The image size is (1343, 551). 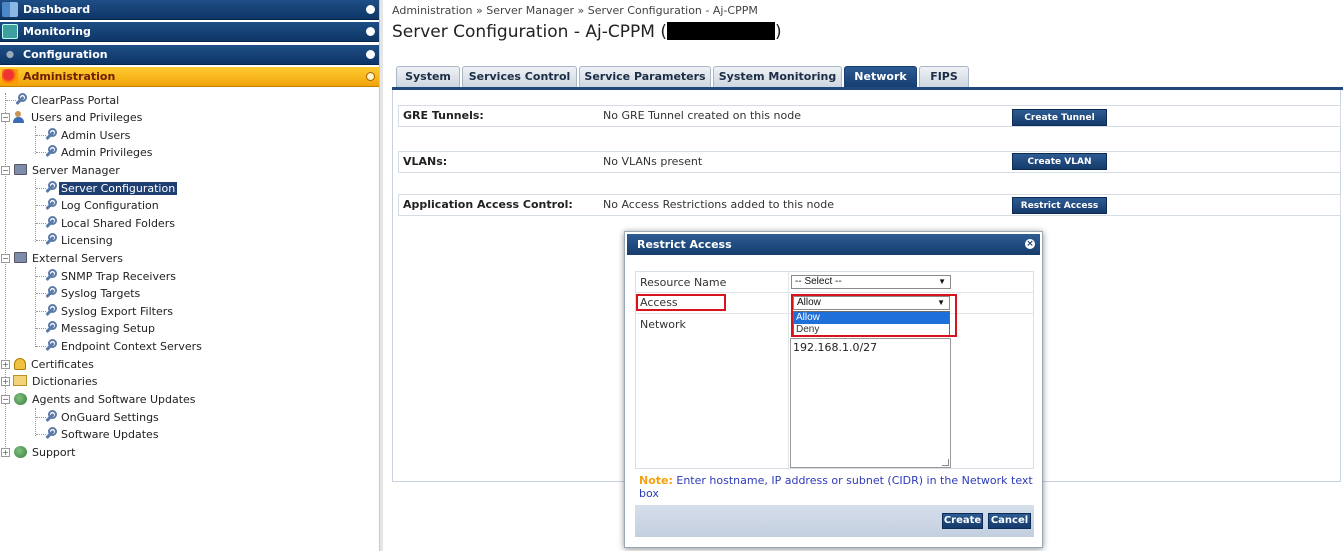 What do you see at coordinates (1059, 205) in the screenshot?
I see `restrict-access-button: Restrict Access` at bounding box center [1059, 205].